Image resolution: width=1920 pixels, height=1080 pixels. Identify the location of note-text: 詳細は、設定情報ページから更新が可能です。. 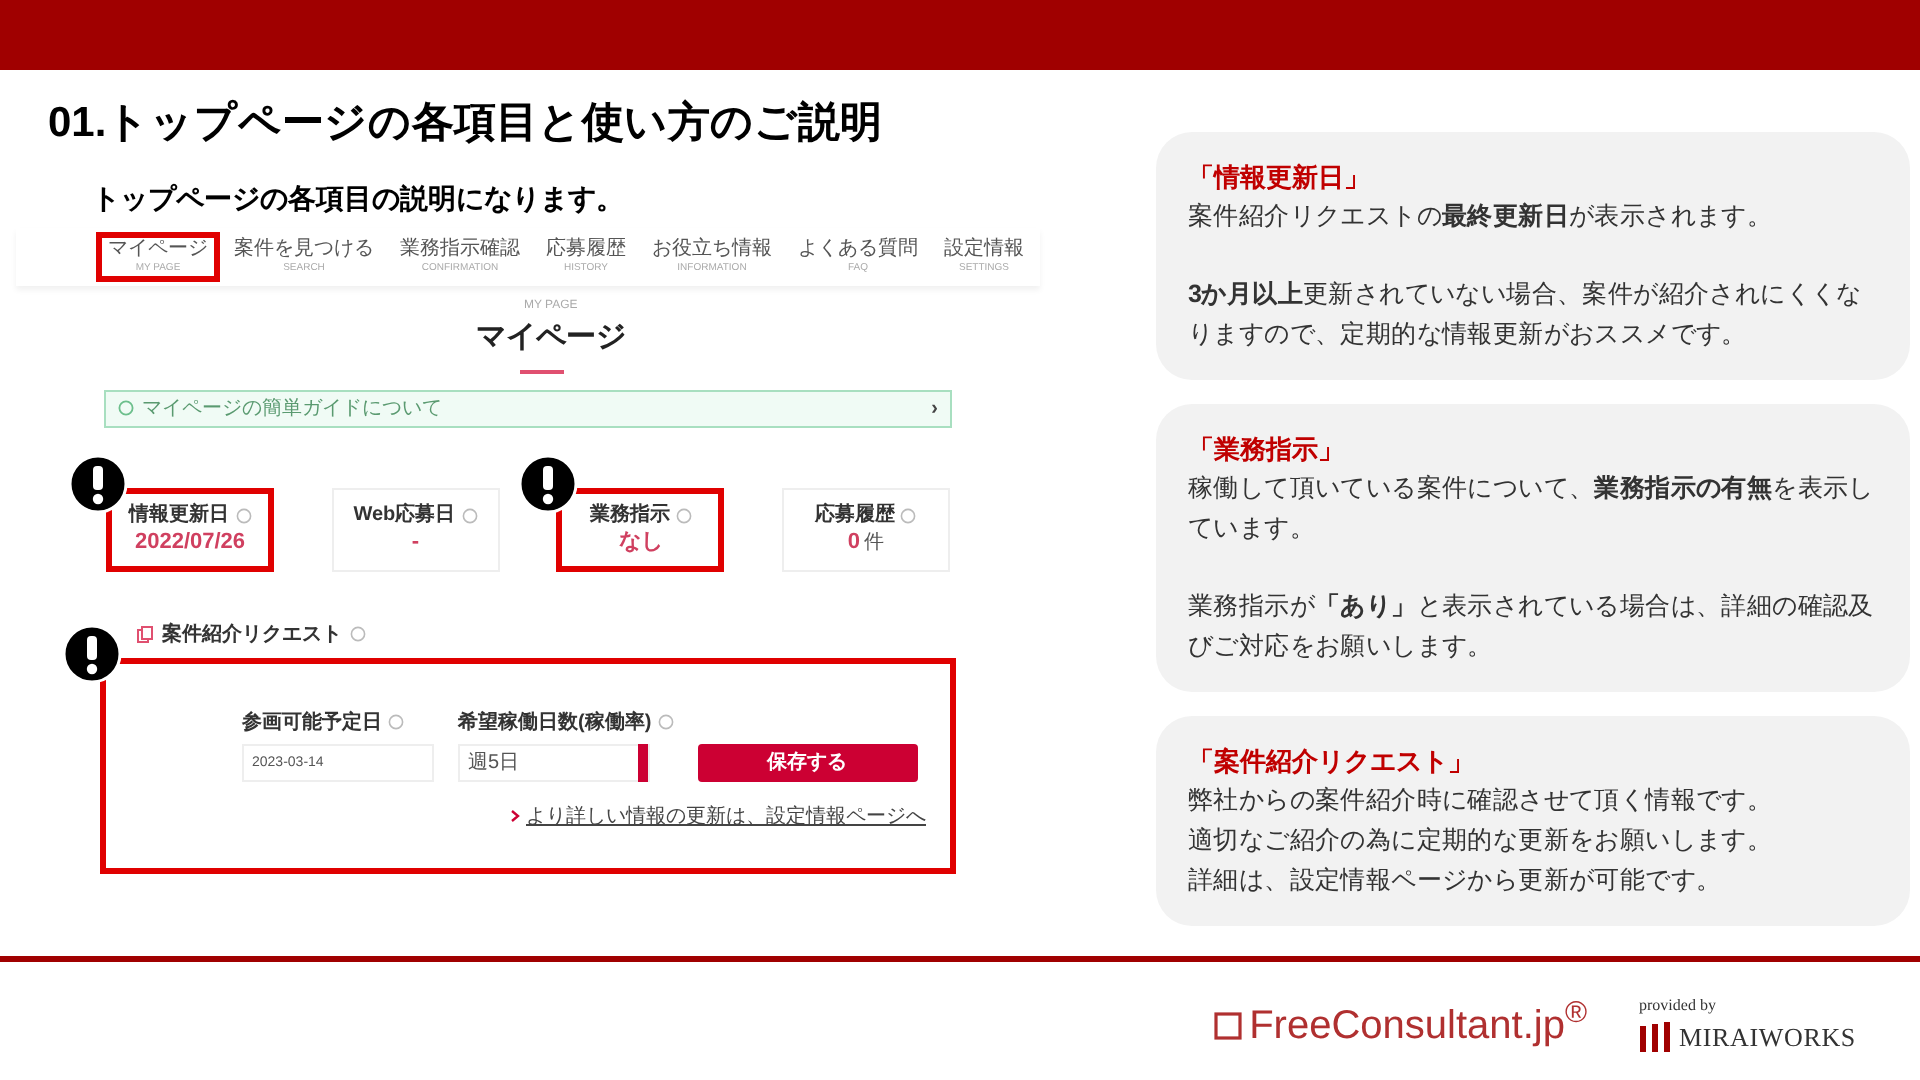
(1456, 881).